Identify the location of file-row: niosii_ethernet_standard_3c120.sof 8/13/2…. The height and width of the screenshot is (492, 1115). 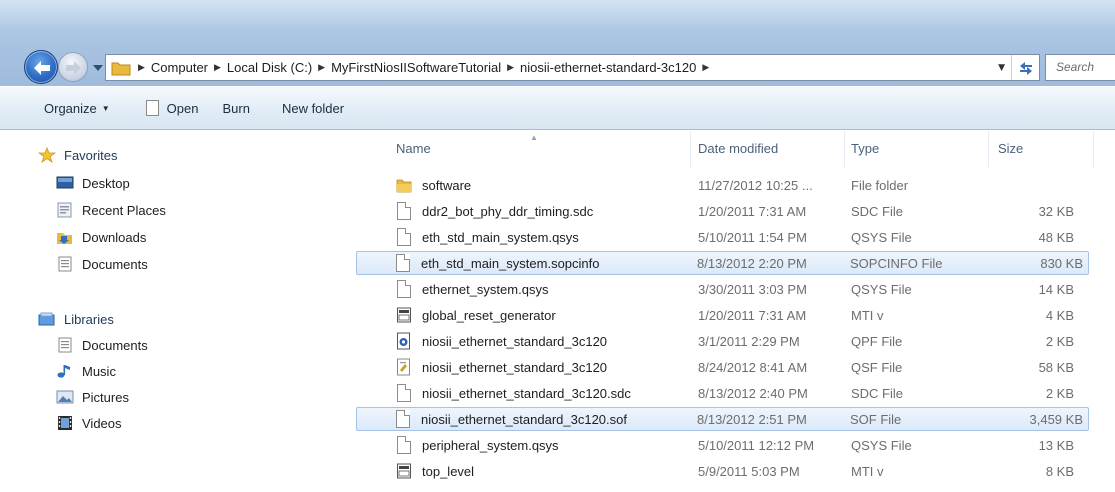
(722, 419).